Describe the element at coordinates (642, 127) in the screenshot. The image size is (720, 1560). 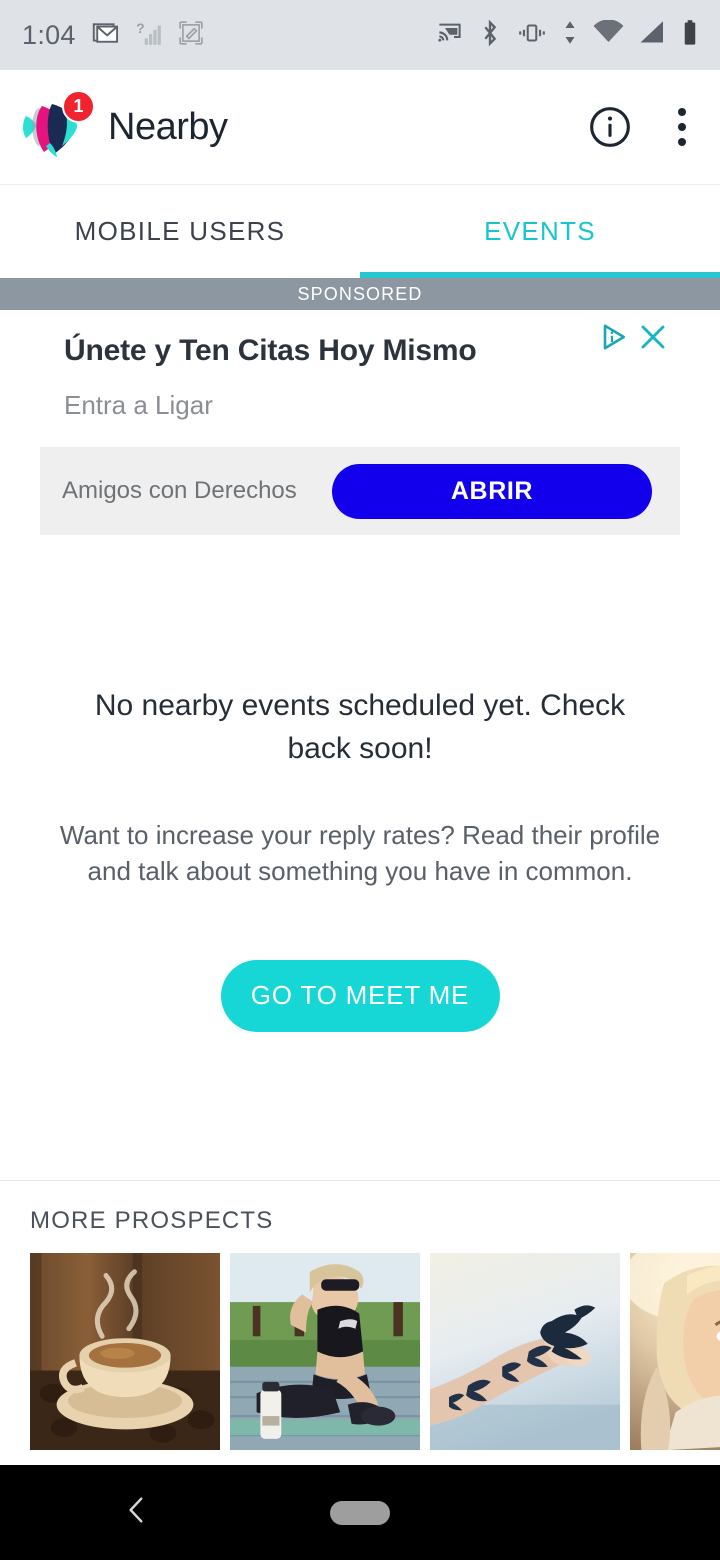
I see `app-bar-actions` at that location.